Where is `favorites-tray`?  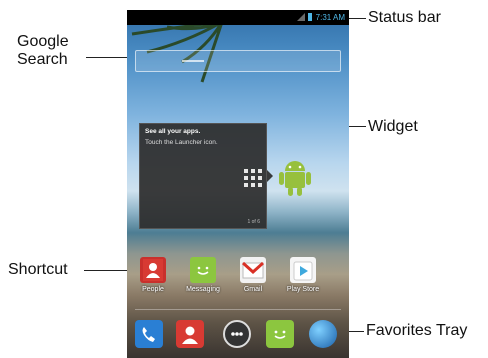 favorites-tray is located at coordinates (238, 336).